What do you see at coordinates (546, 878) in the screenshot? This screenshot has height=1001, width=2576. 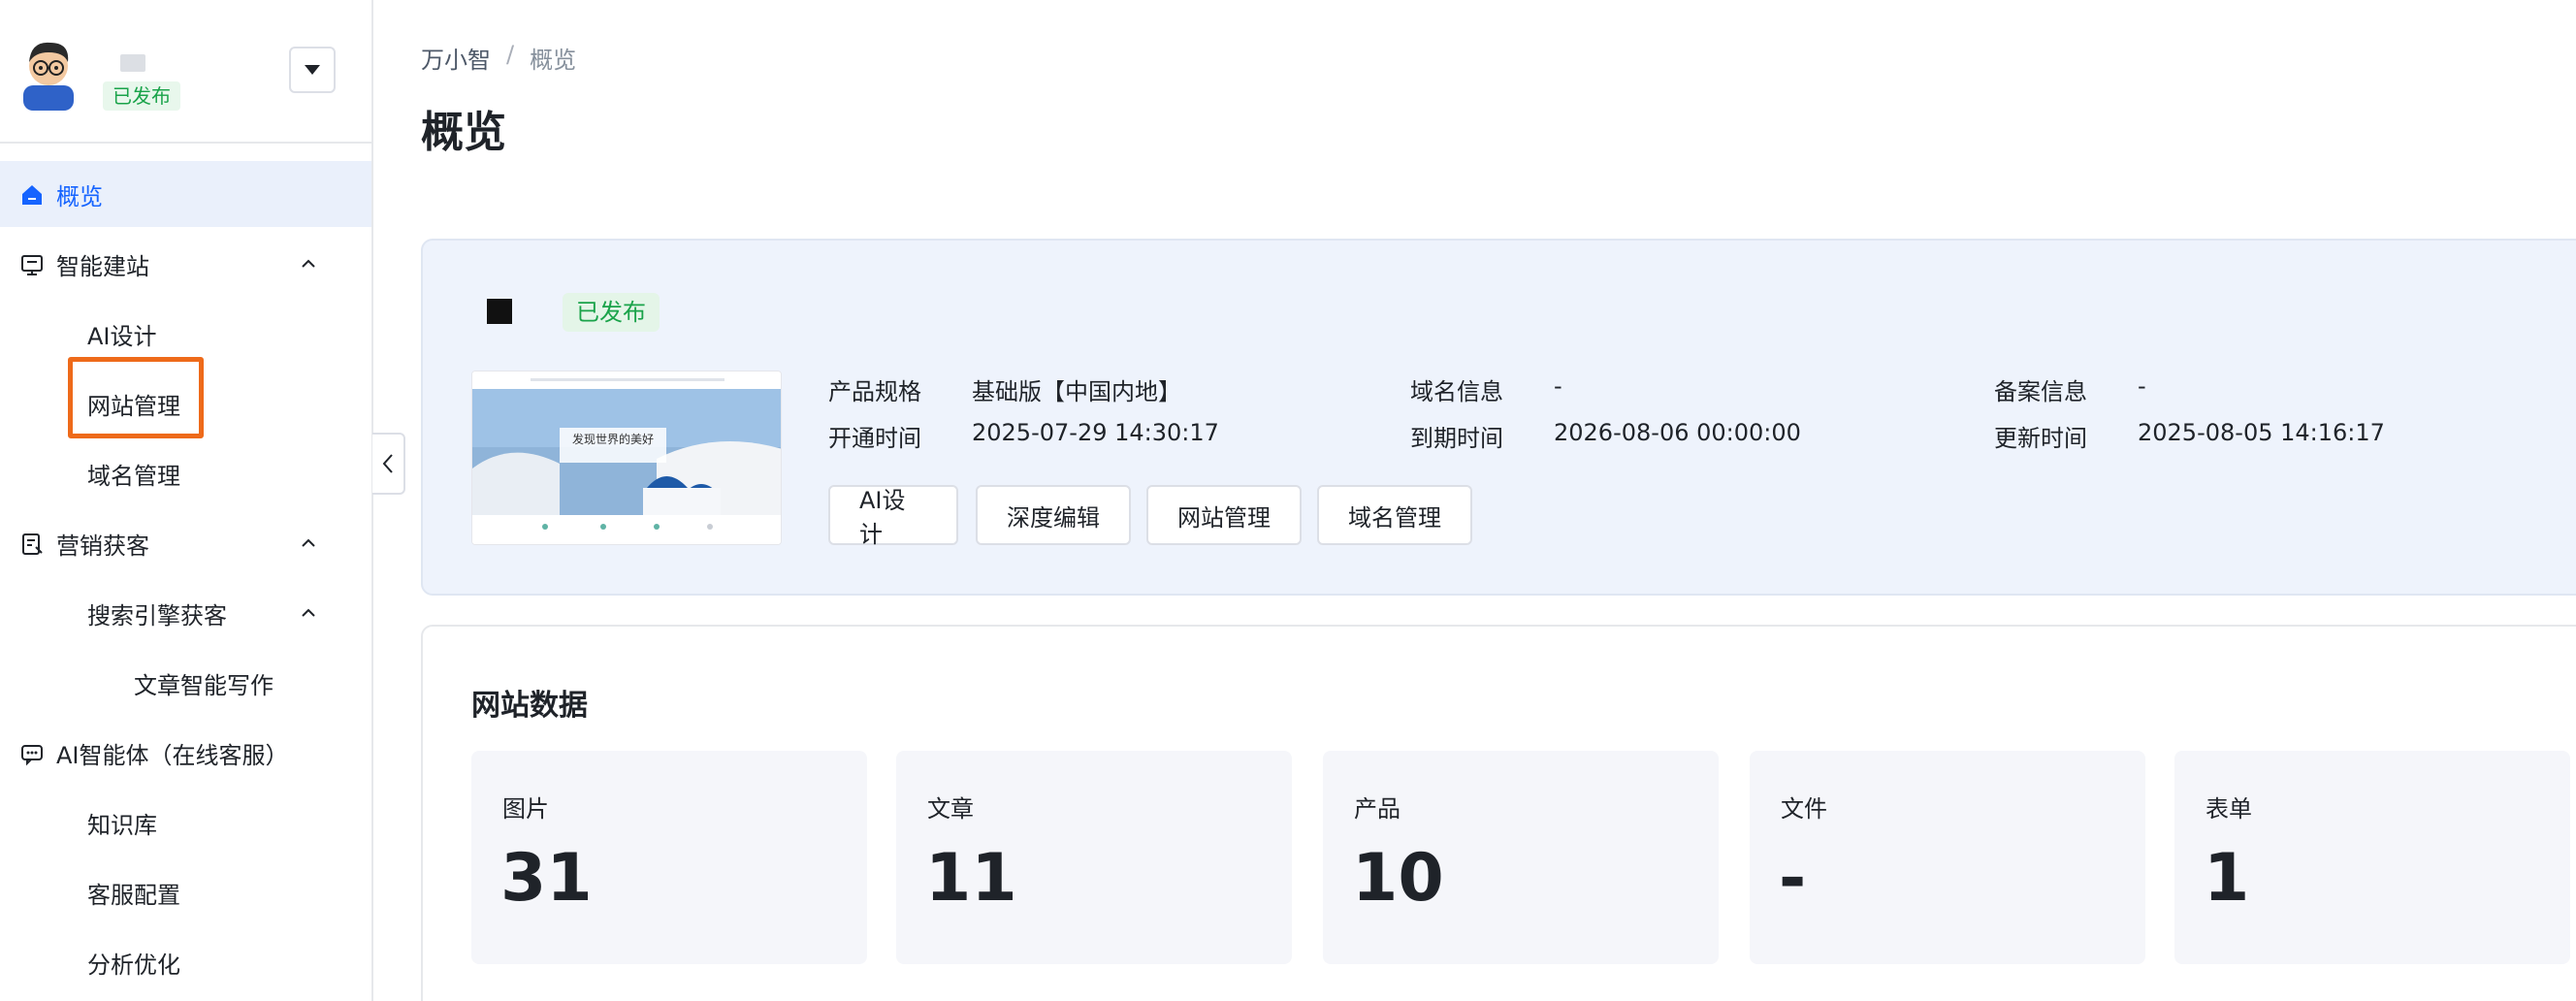 I see `stat-value: 31` at bounding box center [546, 878].